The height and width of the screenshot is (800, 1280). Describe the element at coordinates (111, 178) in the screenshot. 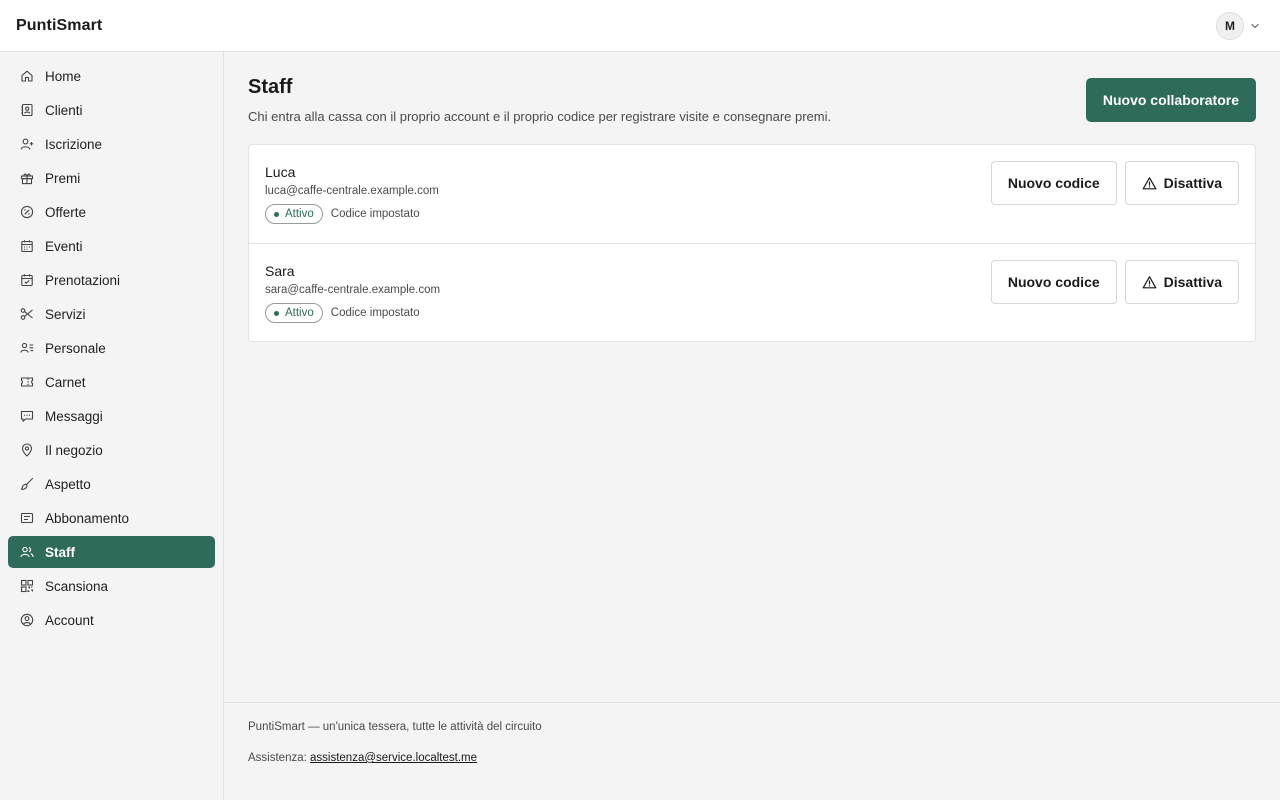

I see `sidebar-item-premi: Premi` at that location.